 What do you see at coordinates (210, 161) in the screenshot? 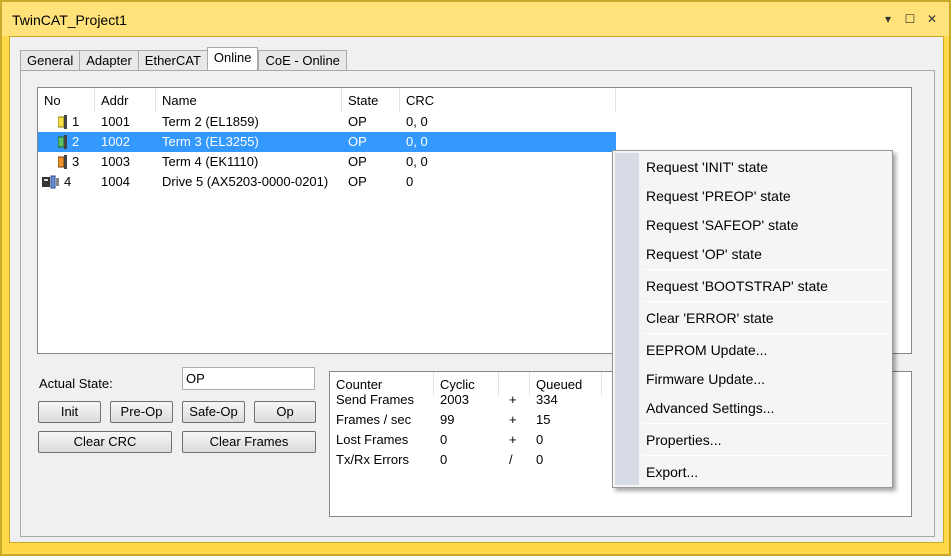
I see `device-name: Term 4 (EK1110)` at bounding box center [210, 161].